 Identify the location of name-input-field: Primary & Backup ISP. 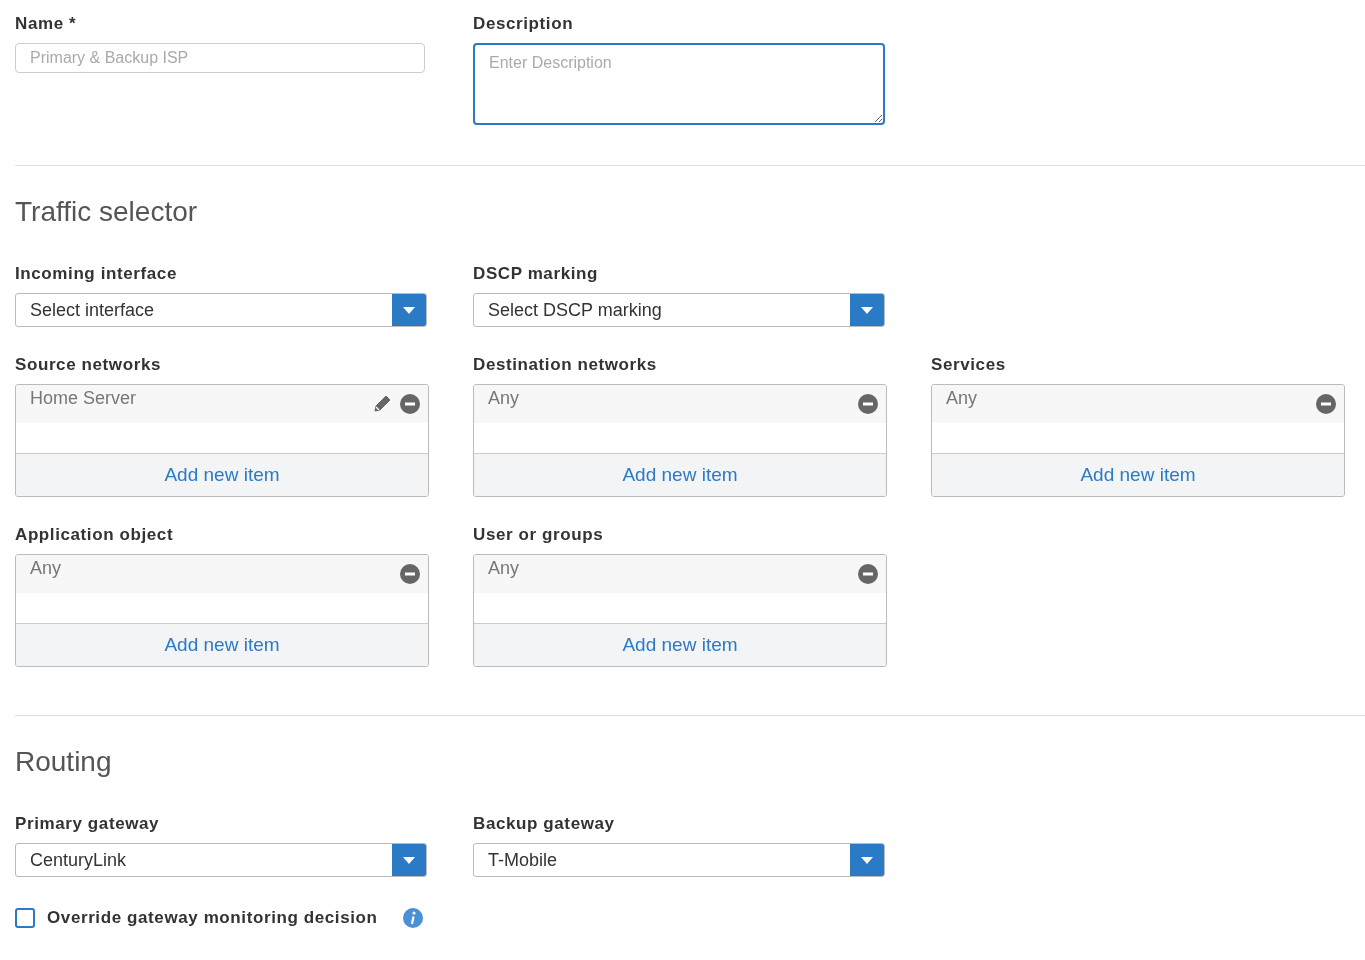
(220, 58).